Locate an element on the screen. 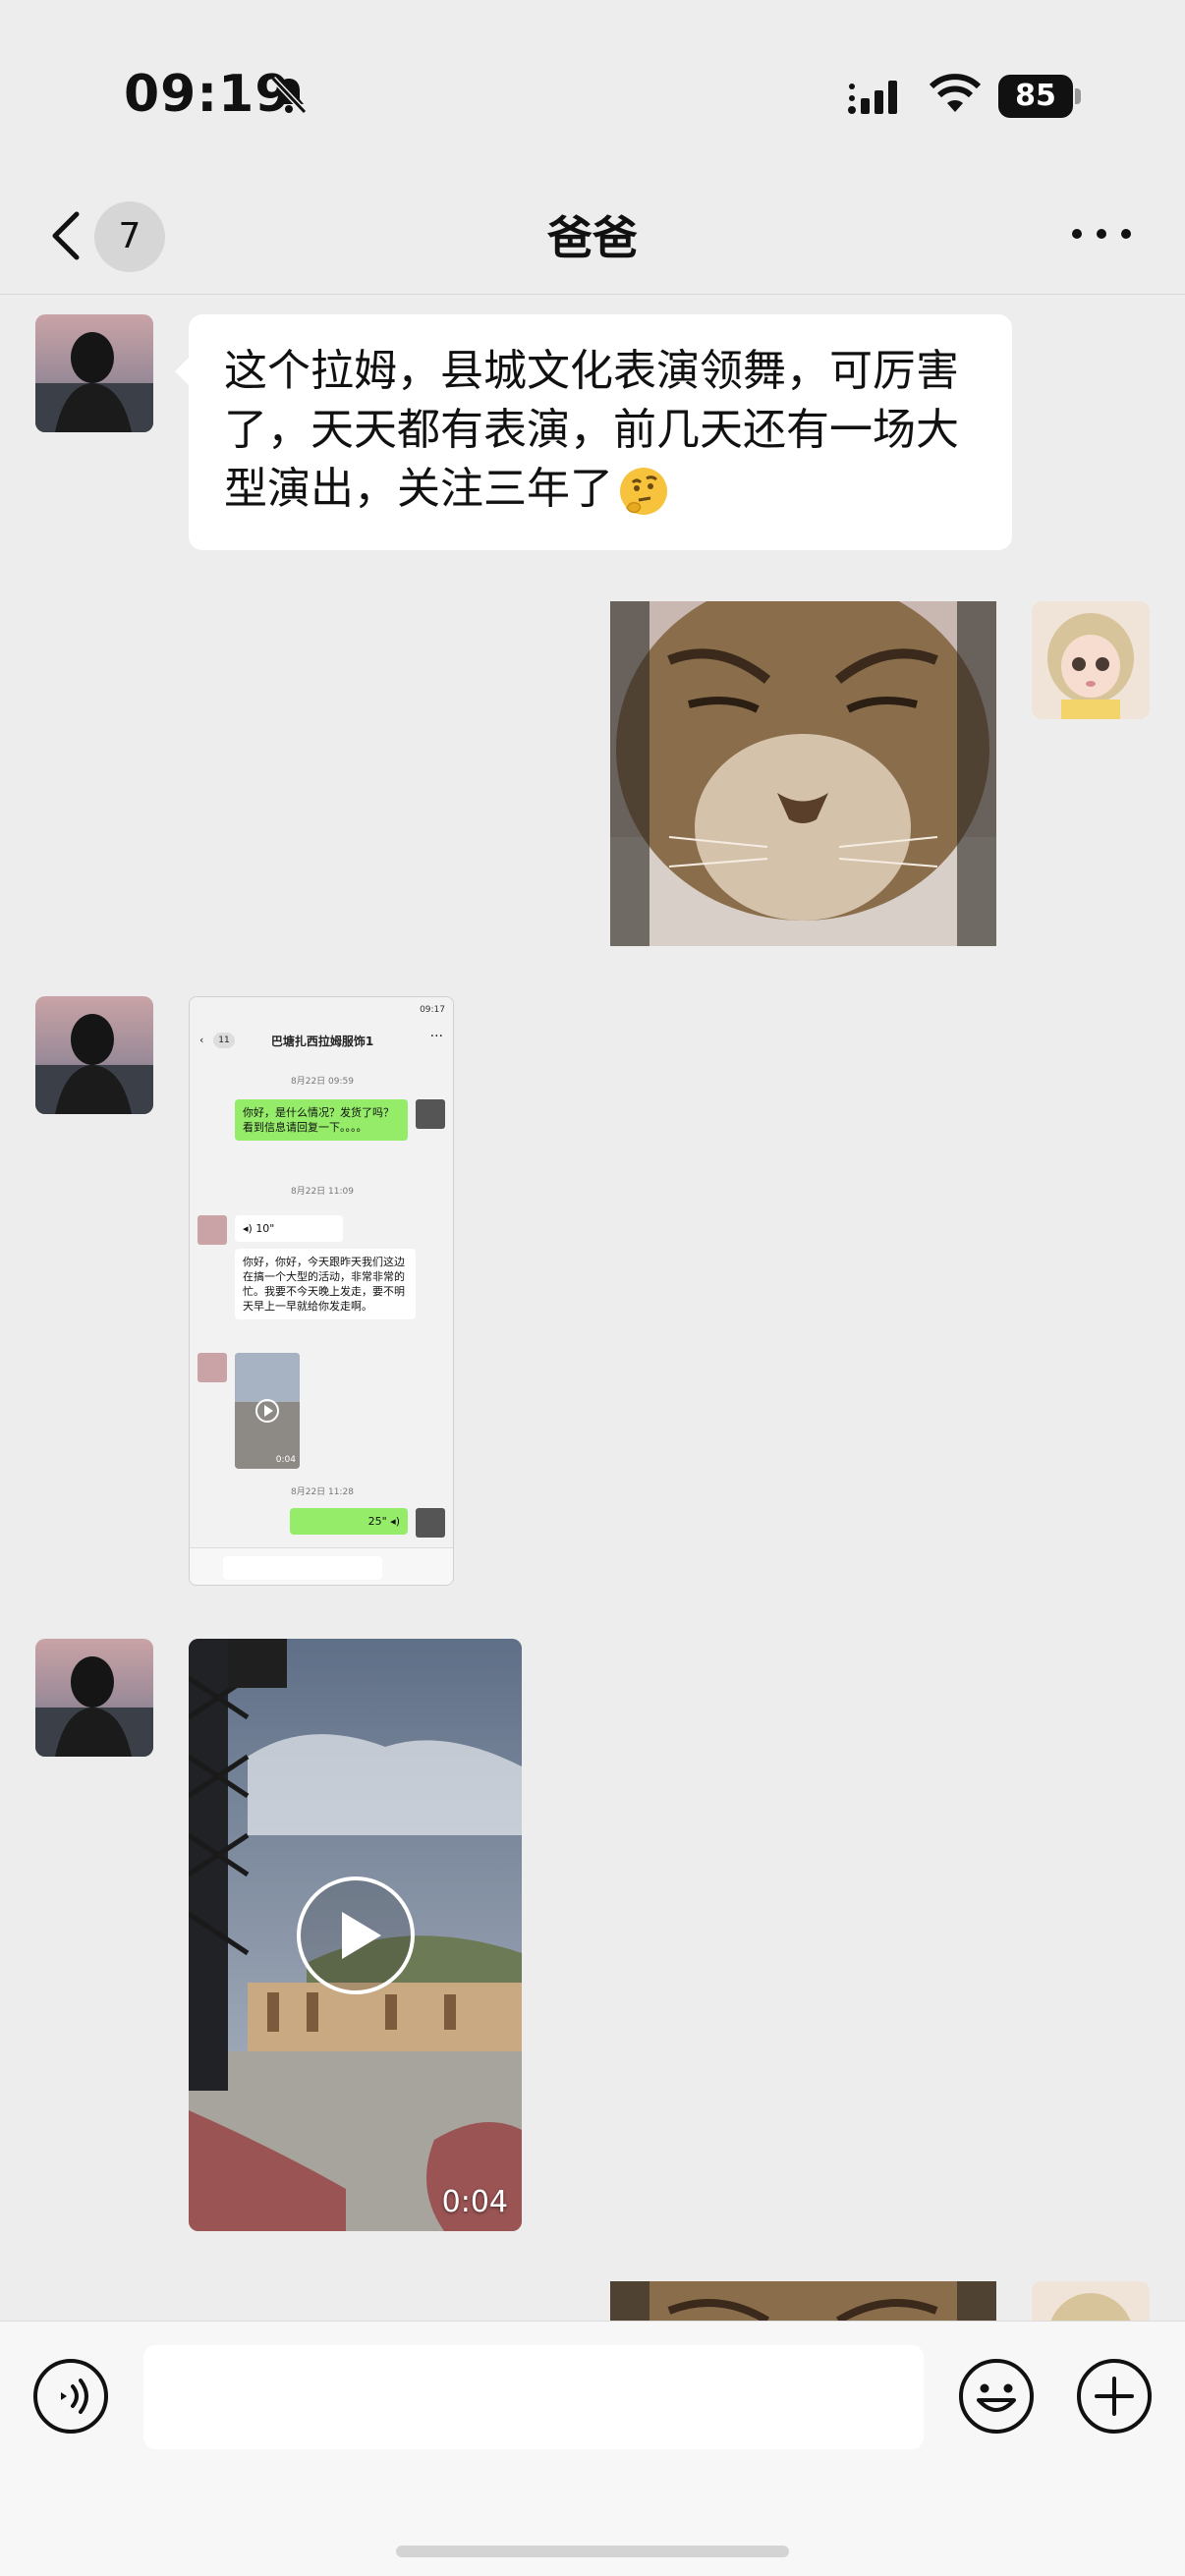 The image size is (1185, 2576). chat-header: 7 爸爸 is located at coordinates (592, 236).